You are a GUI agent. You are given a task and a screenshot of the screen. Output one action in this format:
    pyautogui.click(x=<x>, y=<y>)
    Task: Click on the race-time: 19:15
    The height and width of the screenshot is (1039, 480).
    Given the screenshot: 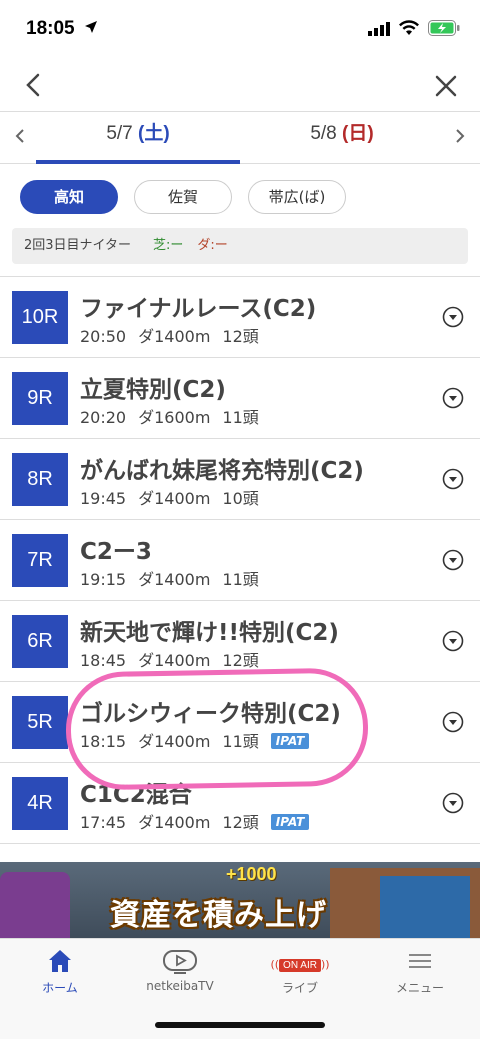 What is the action you would take?
    pyautogui.click(x=103, y=579)
    